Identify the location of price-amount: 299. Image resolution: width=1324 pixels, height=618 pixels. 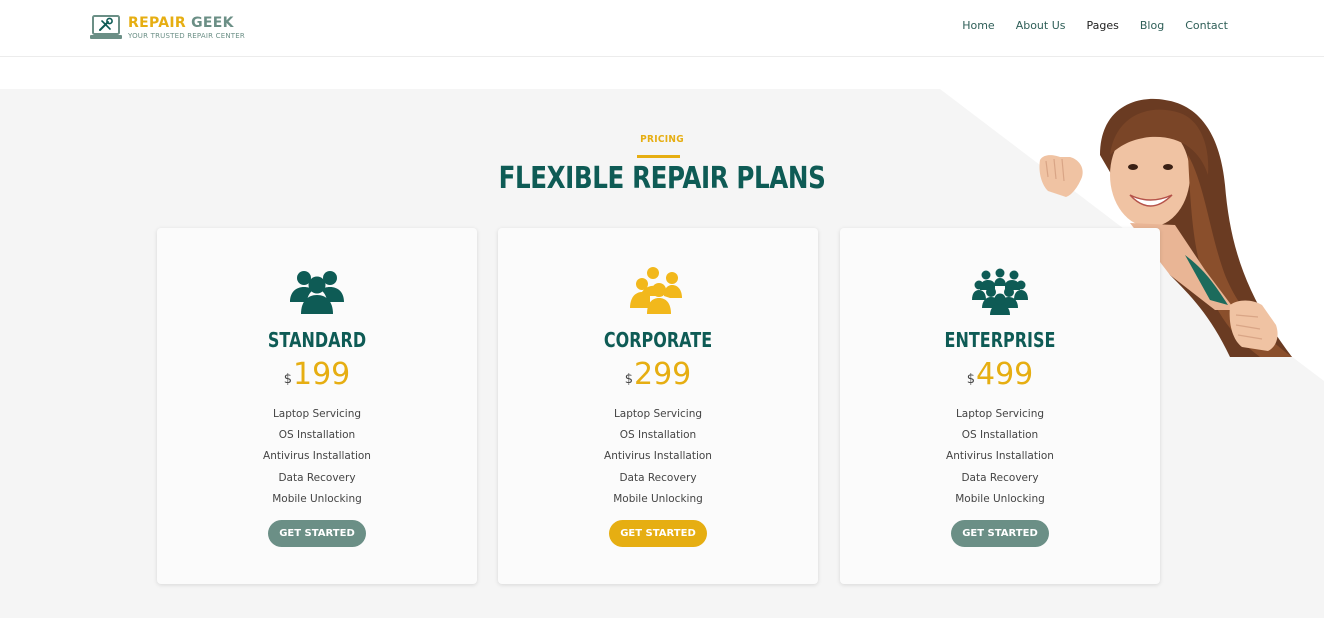
(663, 374).